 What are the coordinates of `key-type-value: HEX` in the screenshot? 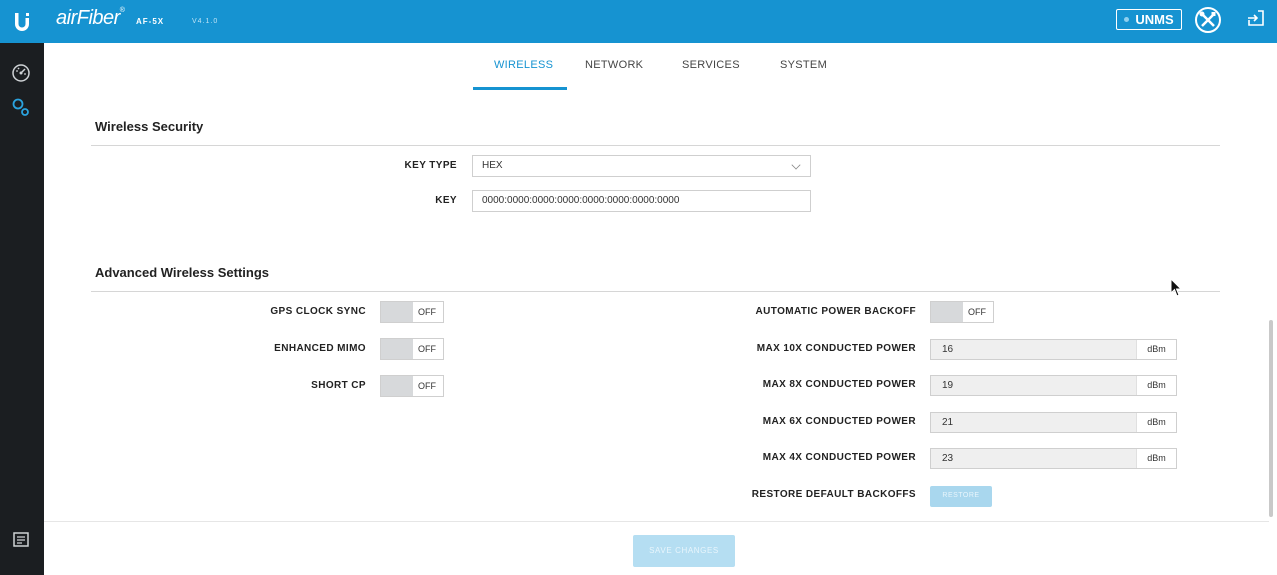 It's located at (492, 165).